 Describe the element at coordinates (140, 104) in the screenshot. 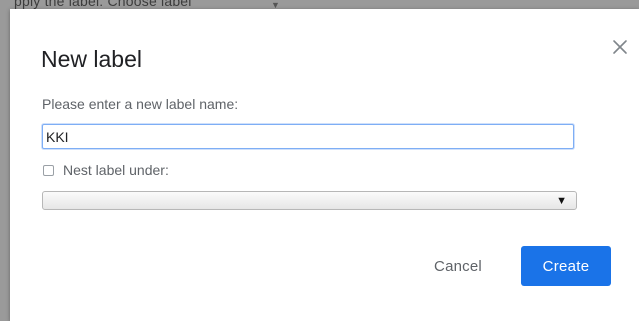

I see `label-name-prompt: Please enter a new label name:` at that location.